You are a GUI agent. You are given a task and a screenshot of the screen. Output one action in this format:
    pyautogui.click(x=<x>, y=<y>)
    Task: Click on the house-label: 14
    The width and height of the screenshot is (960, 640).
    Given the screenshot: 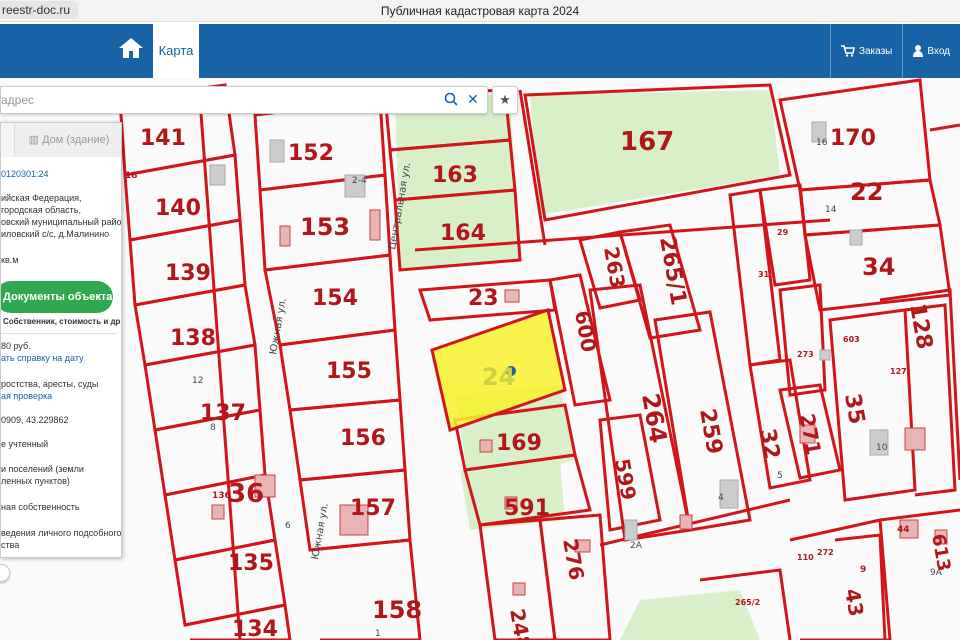 What is the action you would take?
    pyautogui.click(x=831, y=210)
    